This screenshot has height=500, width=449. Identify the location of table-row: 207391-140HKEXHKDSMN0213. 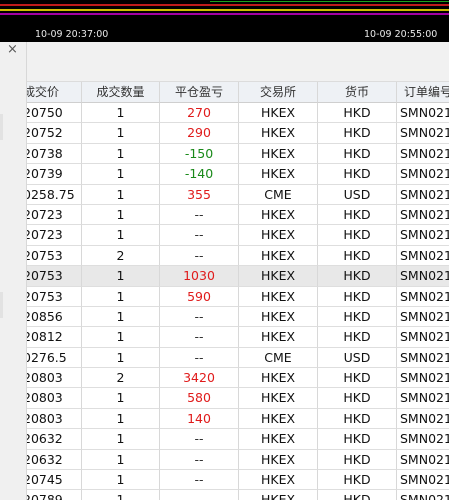
(238, 174).